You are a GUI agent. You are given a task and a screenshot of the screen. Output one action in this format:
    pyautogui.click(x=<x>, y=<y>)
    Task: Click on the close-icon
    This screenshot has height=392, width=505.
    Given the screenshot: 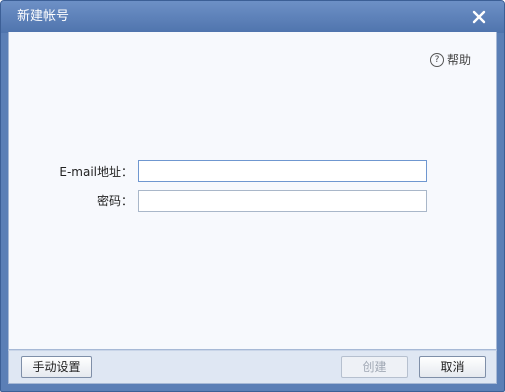 What is the action you would take?
    pyautogui.click(x=479, y=17)
    